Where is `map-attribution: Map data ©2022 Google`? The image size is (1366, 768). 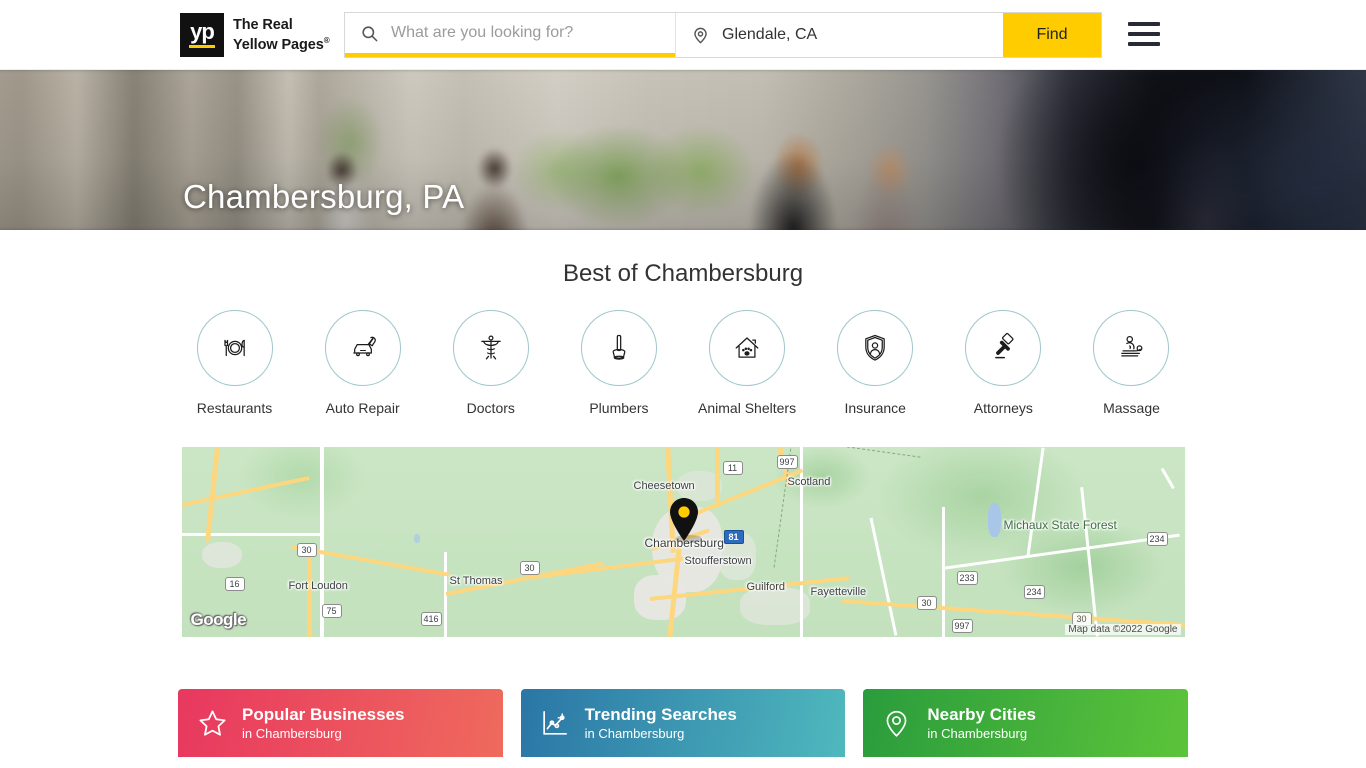 map-attribution: Map data ©2022 Google is located at coordinates (1123, 629).